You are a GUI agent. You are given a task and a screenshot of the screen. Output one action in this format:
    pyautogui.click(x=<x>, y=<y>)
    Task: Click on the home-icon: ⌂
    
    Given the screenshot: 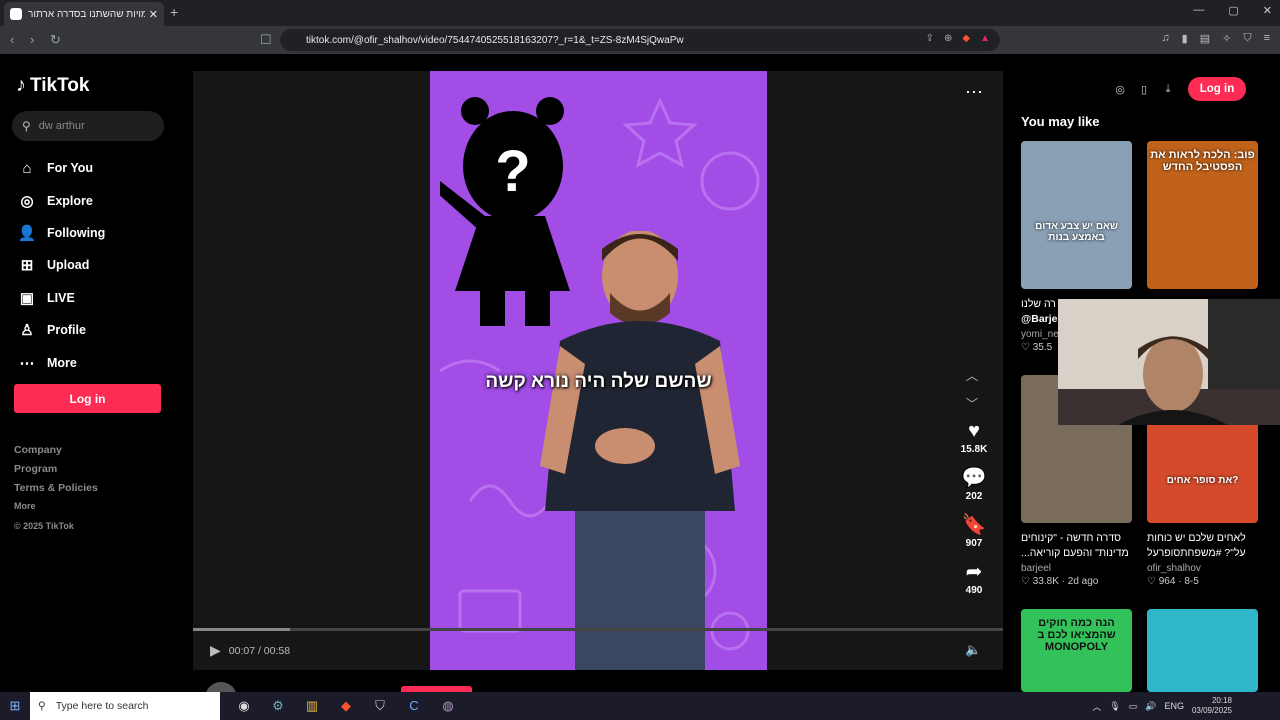 What is the action you would take?
    pyautogui.click(x=27, y=168)
    